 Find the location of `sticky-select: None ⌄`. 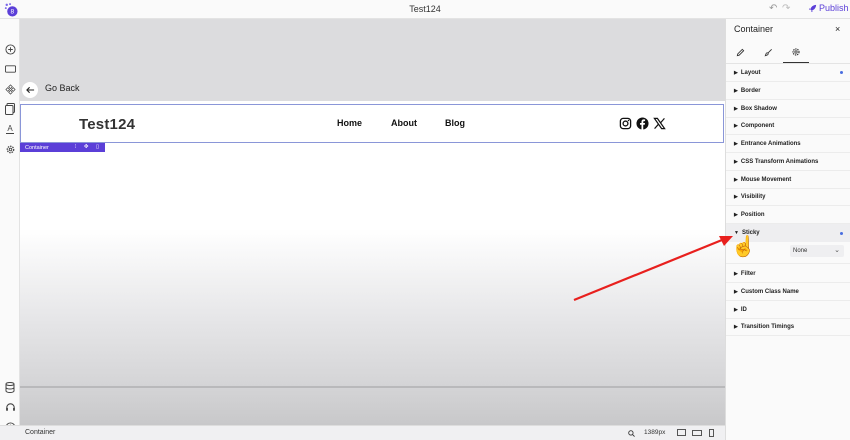

sticky-select: None ⌄ is located at coordinates (817, 251).